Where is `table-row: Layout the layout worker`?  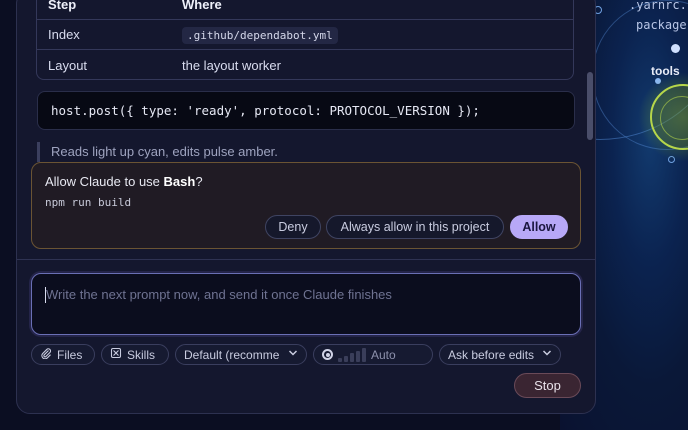 table-row: Layout the layout worker is located at coordinates (305, 64).